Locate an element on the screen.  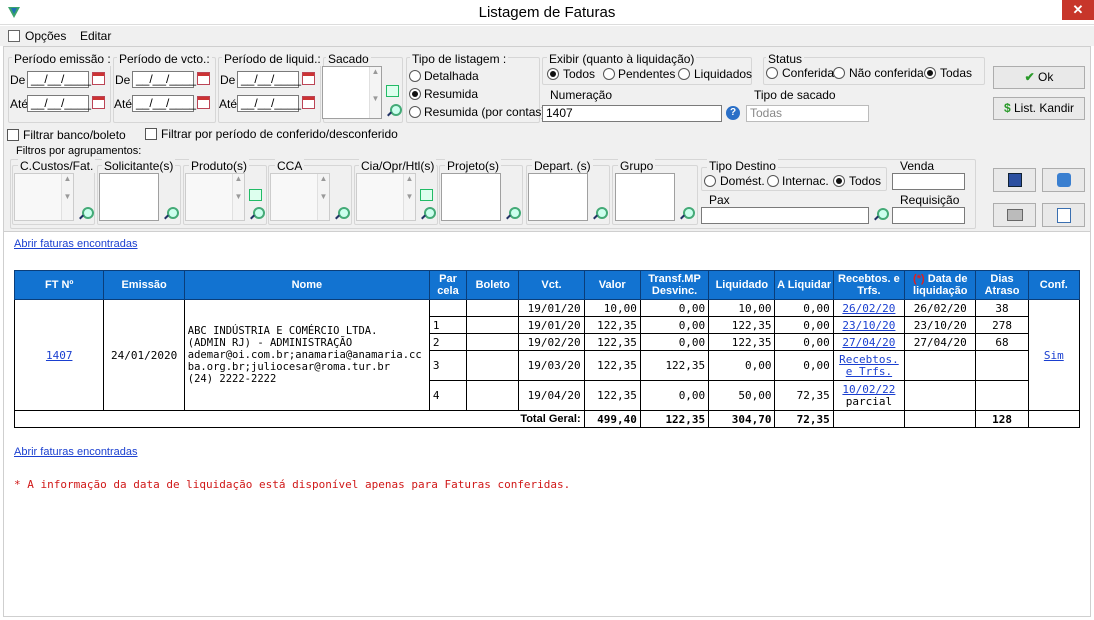
emissao-ate-field: __/__/____ is located at coordinates (59, 103).